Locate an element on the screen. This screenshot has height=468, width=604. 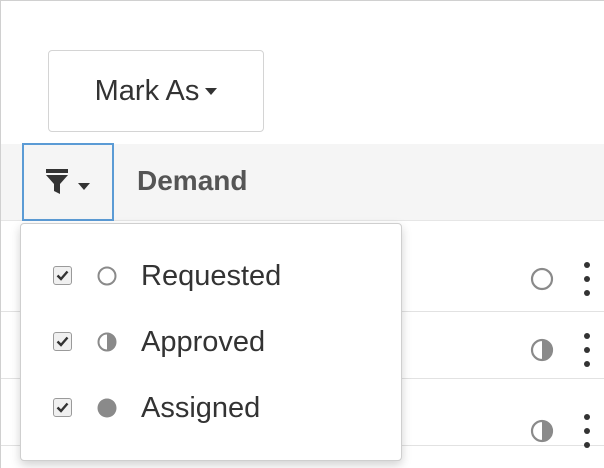
checkbox-requested is located at coordinates (62, 275).